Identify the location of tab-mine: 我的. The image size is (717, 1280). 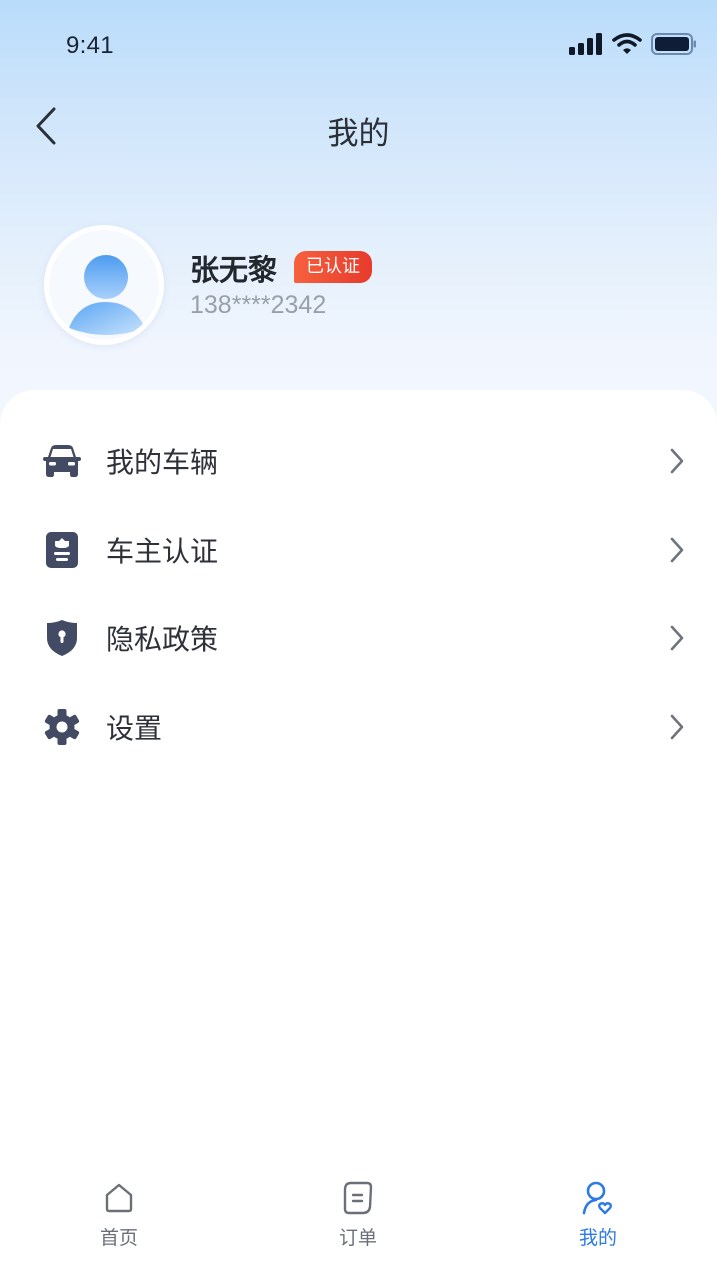
(598, 1215).